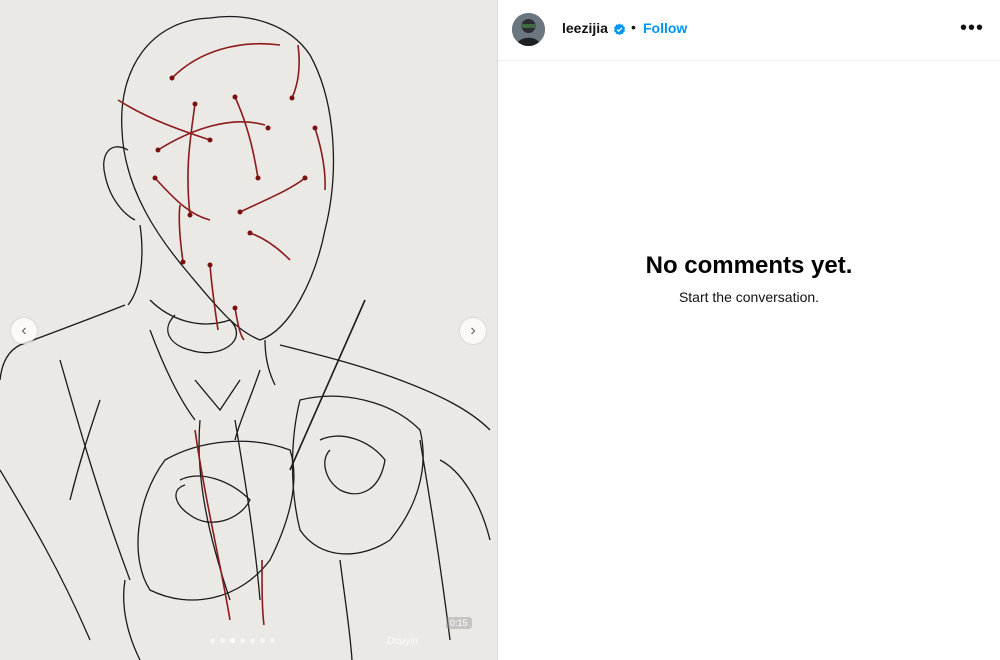 This screenshot has height=660, width=1000. Describe the element at coordinates (972, 28) in the screenshot. I see `more-options-icon: •••` at that location.